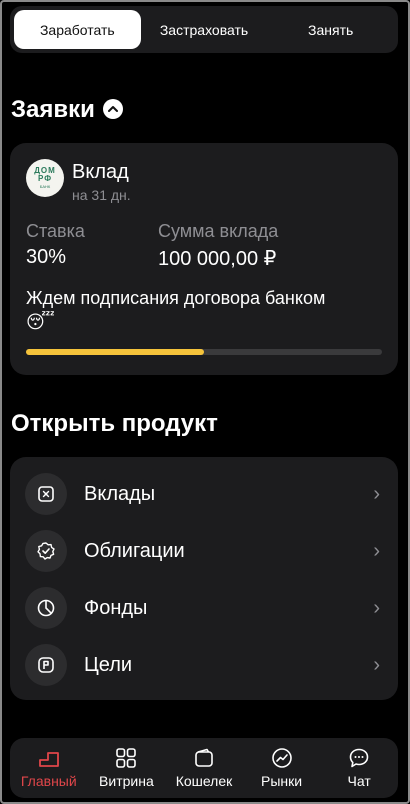 The width and height of the screenshot is (410, 804). I want to click on tab-earn: Заработать, so click(77, 29).